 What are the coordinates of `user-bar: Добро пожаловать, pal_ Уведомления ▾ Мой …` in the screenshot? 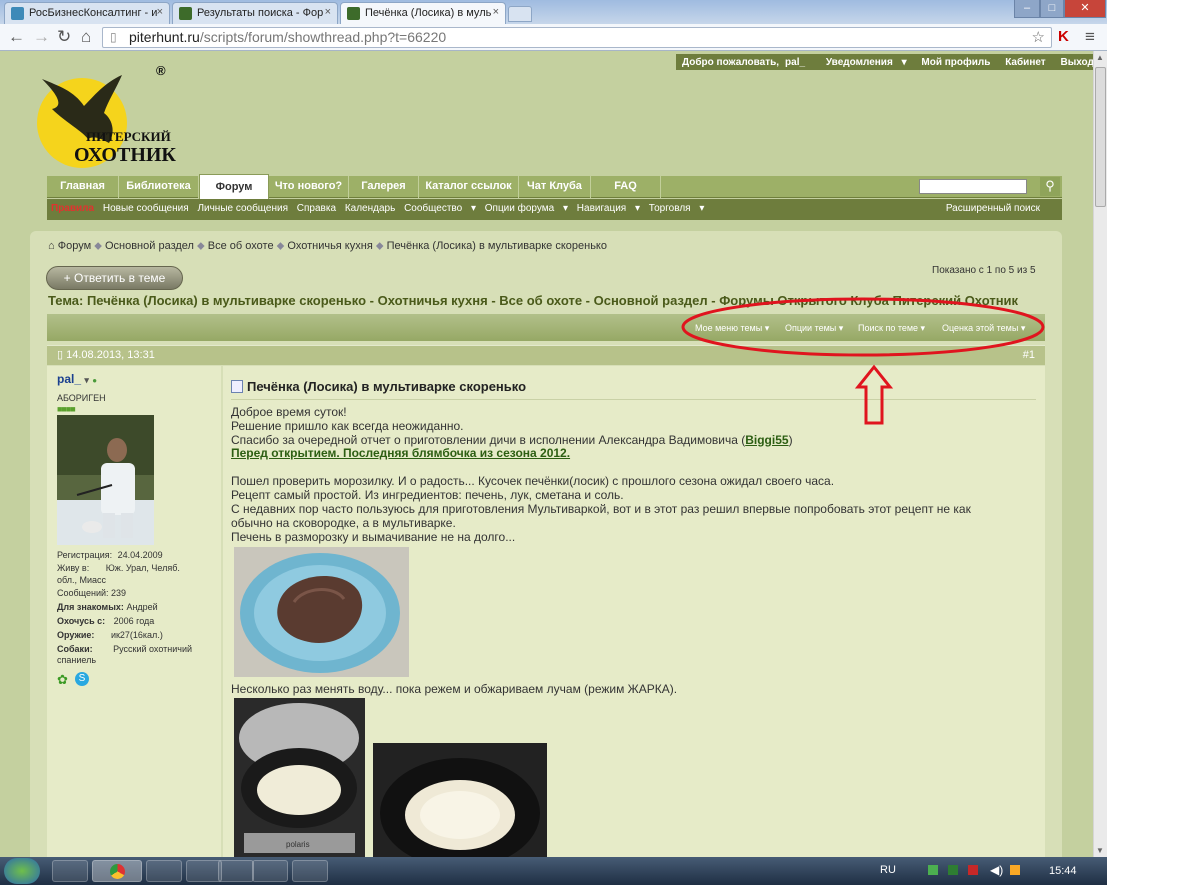 It's located at (884, 62).